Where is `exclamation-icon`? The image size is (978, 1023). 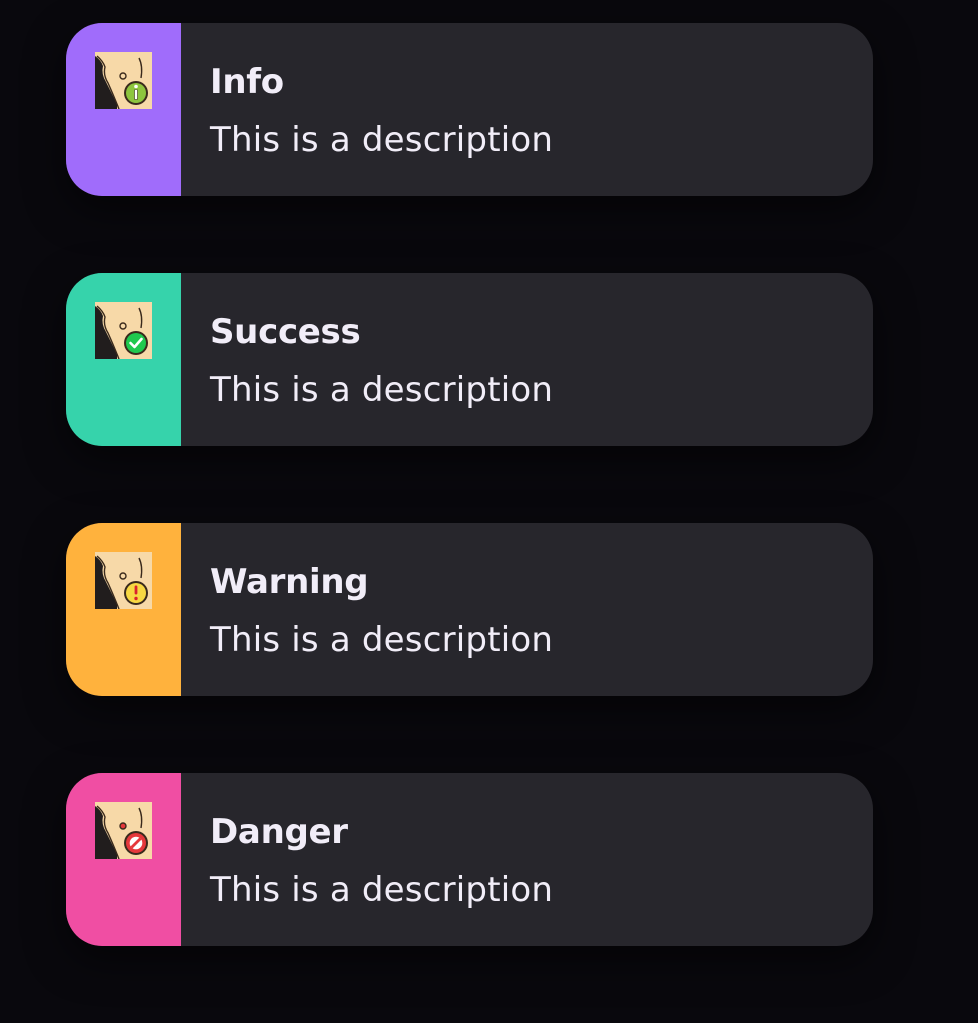 exclamation-icon is located at coordinates (123, 580).